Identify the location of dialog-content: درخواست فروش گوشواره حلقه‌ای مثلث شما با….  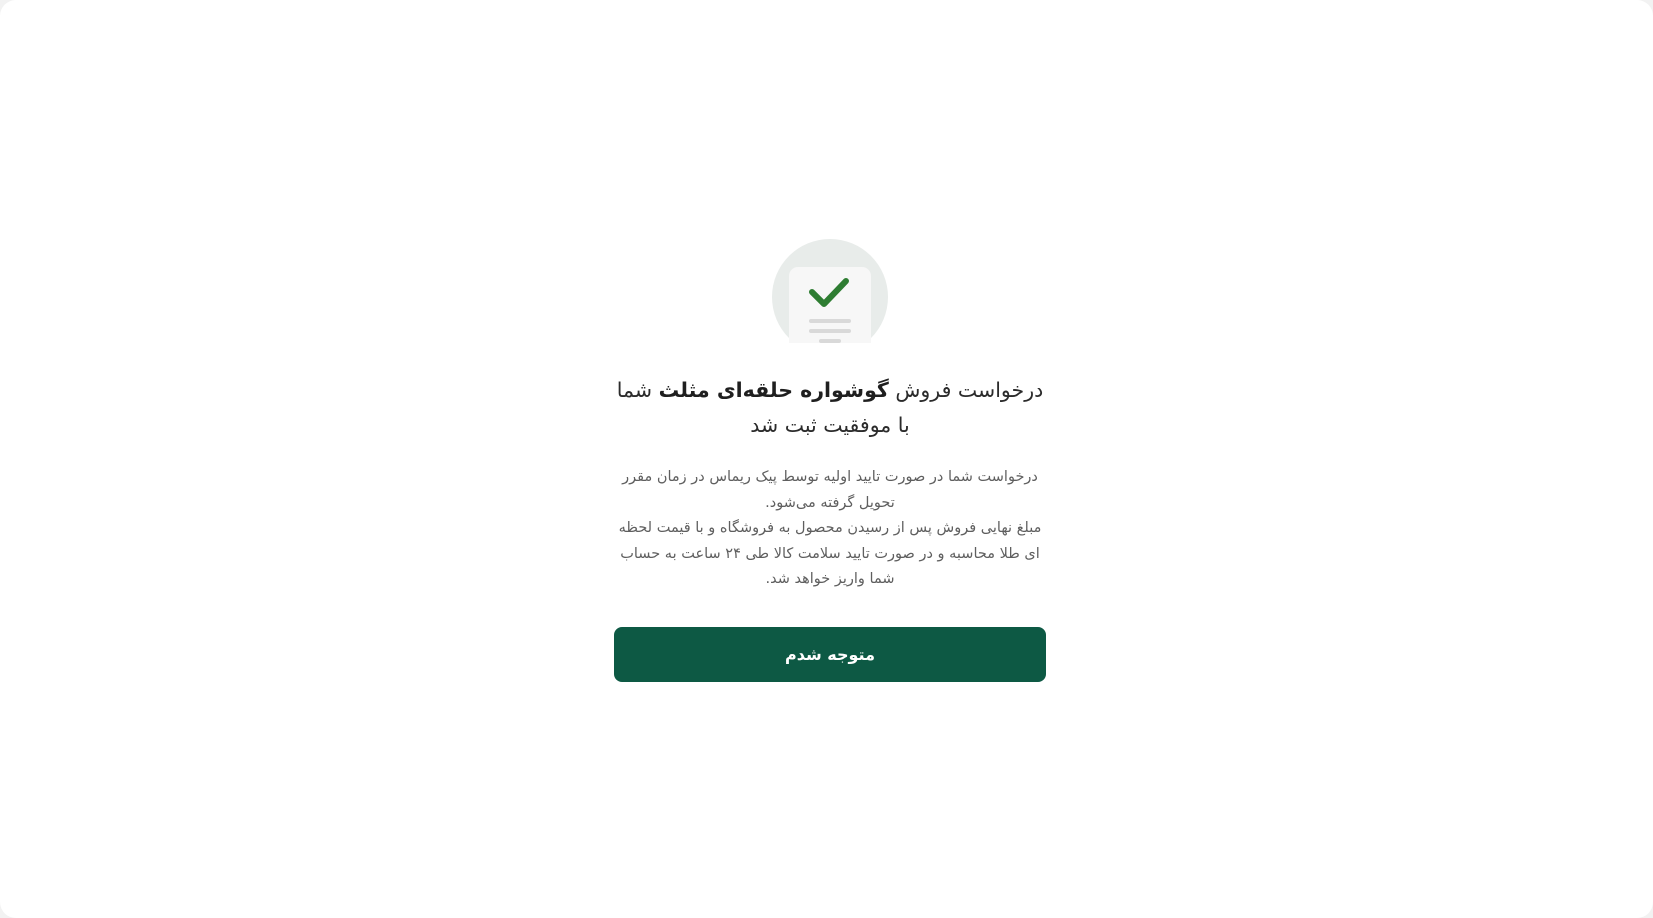
(830, 460).